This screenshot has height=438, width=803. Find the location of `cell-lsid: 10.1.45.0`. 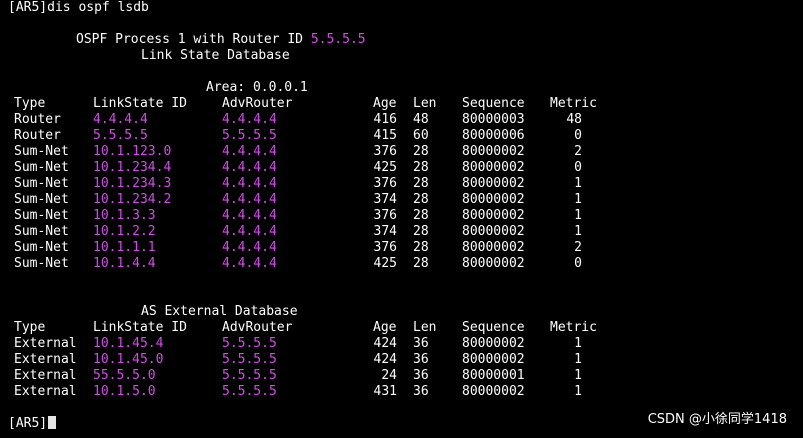

cell-lsid: 10.1.45.0 is located at coordinates (128, 359).